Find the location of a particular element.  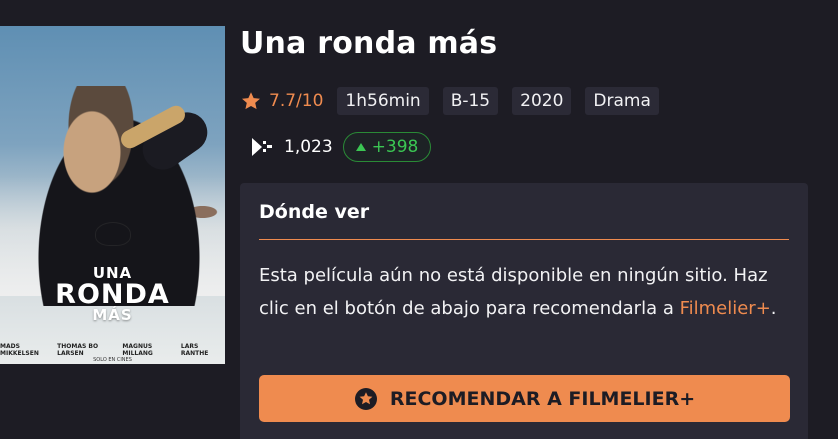

poster-title-line3: MÁS is located at coordinates (112, 315).